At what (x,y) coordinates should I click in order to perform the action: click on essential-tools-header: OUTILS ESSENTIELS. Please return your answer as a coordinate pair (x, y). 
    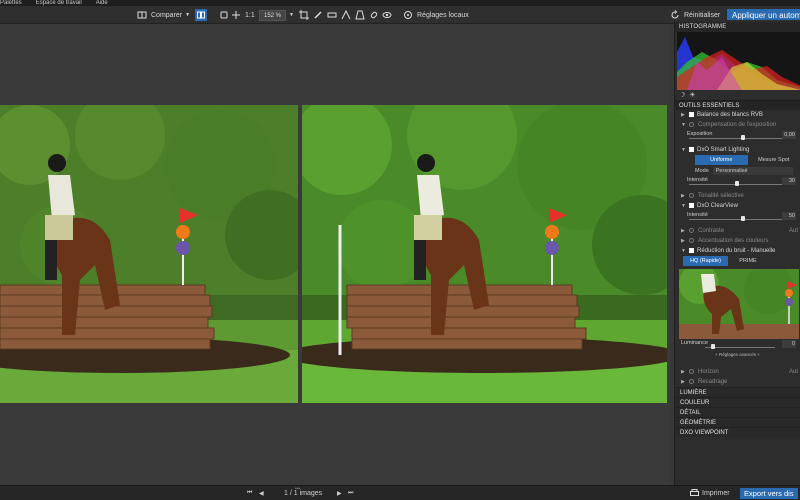
    Looking at the image, I should click on (737, 105).